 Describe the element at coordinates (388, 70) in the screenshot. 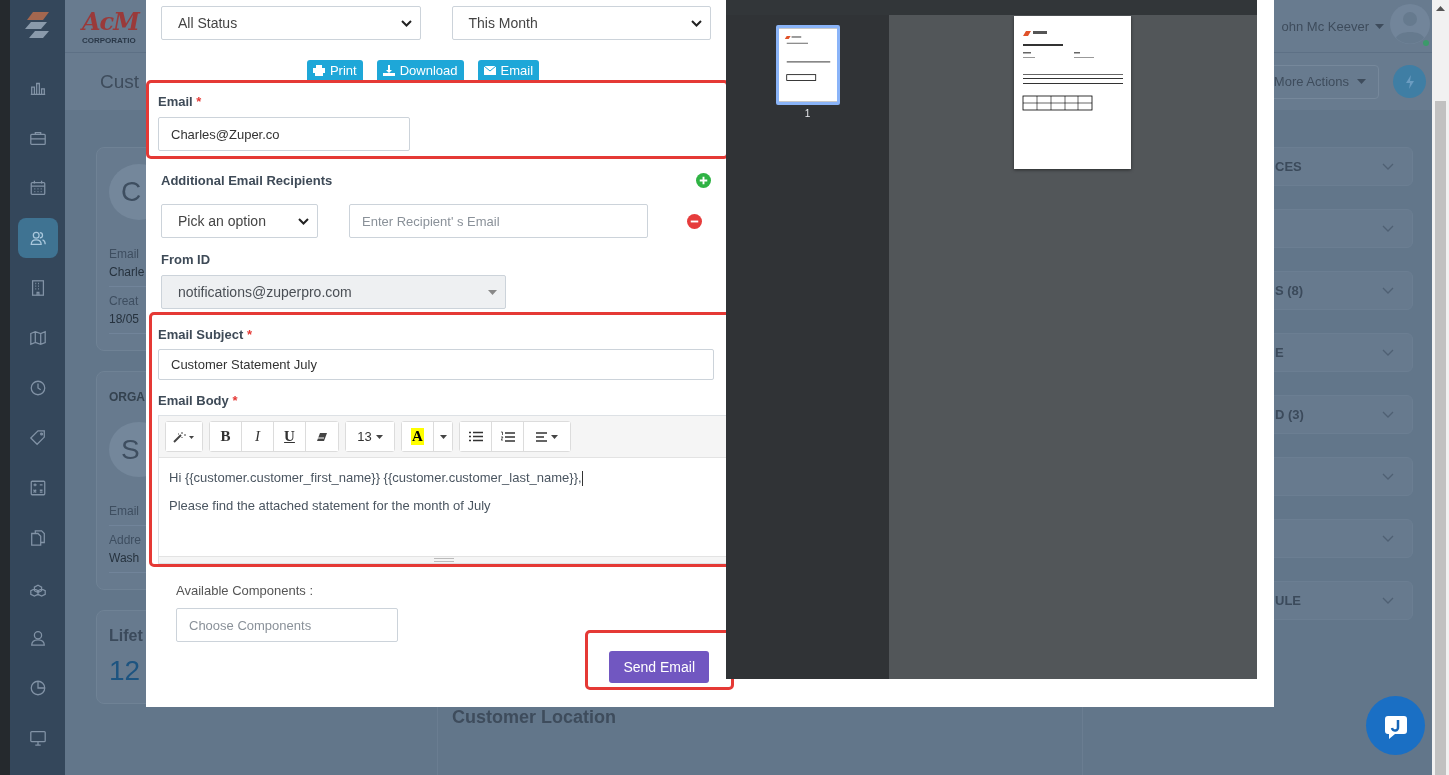

I see `download-icon` at that location.